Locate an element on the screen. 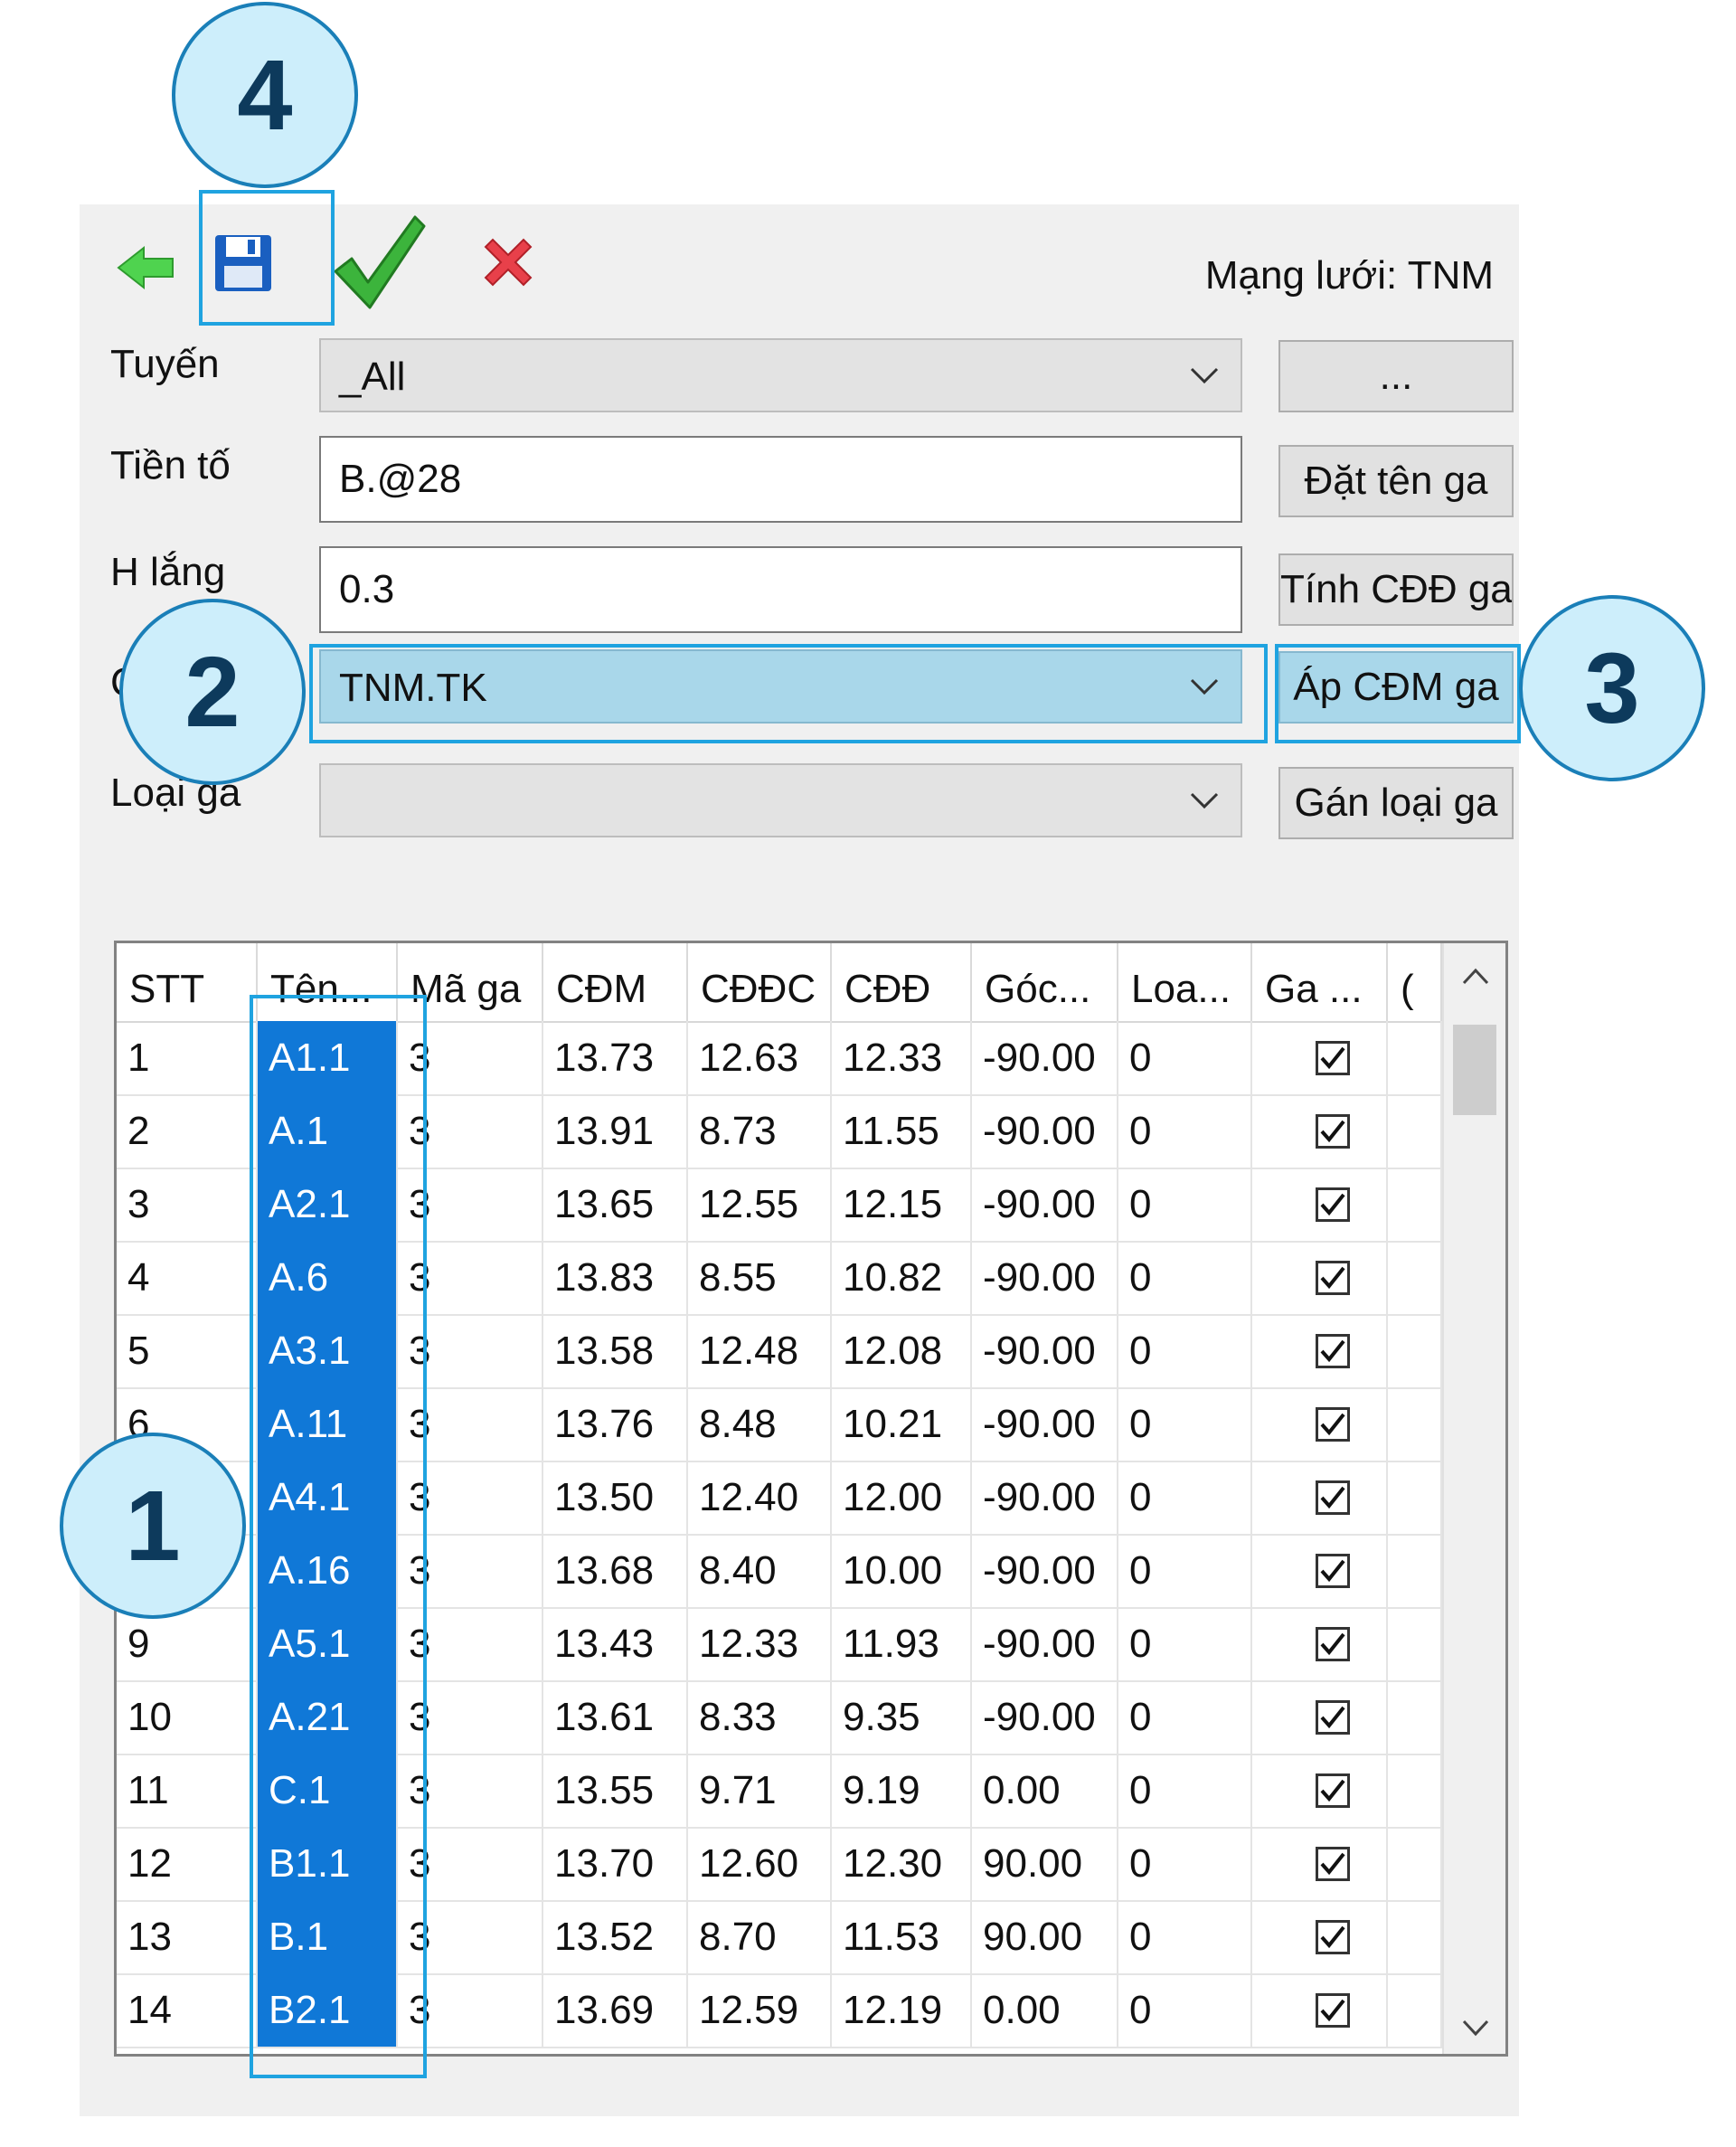  prefix-field is located at coordinates (780, 479).